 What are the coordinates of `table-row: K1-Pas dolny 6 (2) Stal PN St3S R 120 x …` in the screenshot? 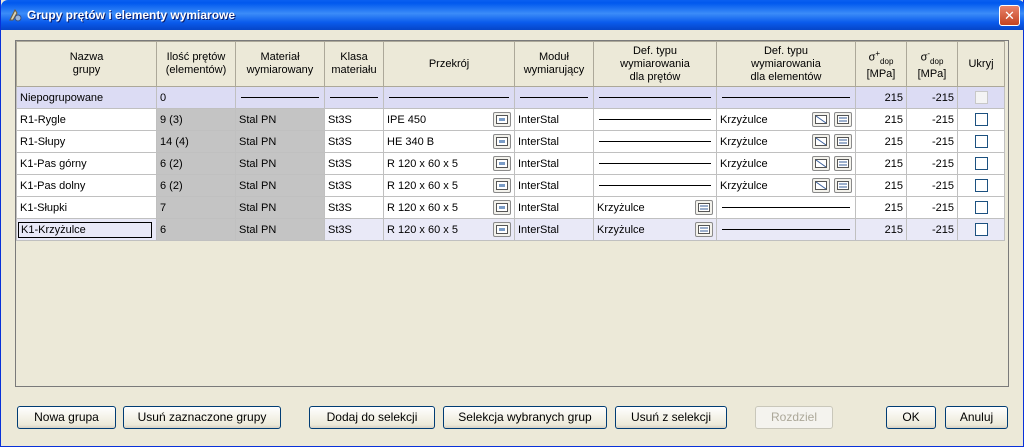 It's located at (510, 185).